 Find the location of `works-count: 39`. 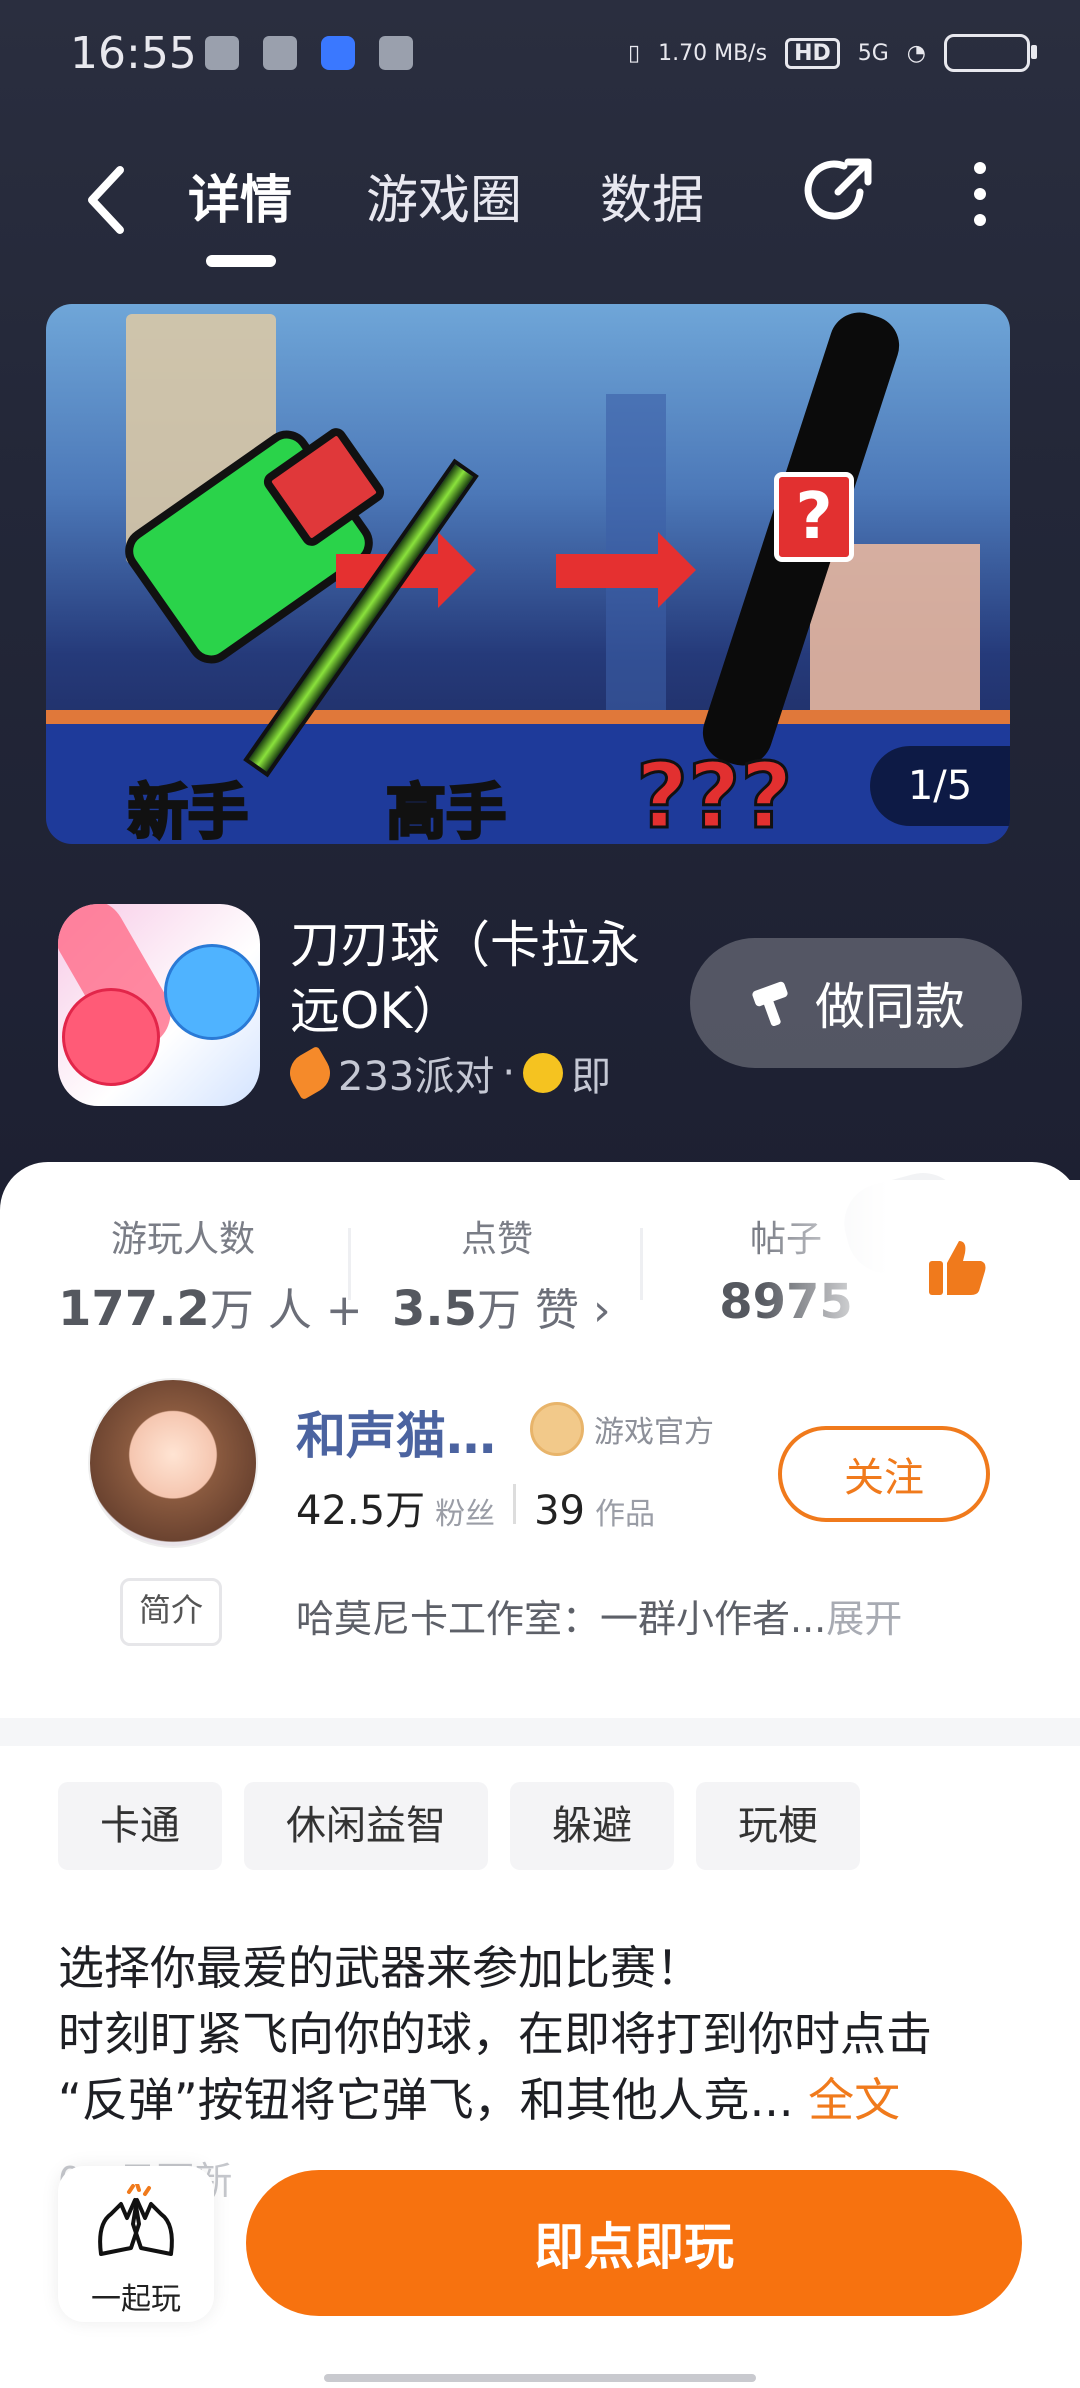

works-count: 39 is located at coordinates (559, 1511).